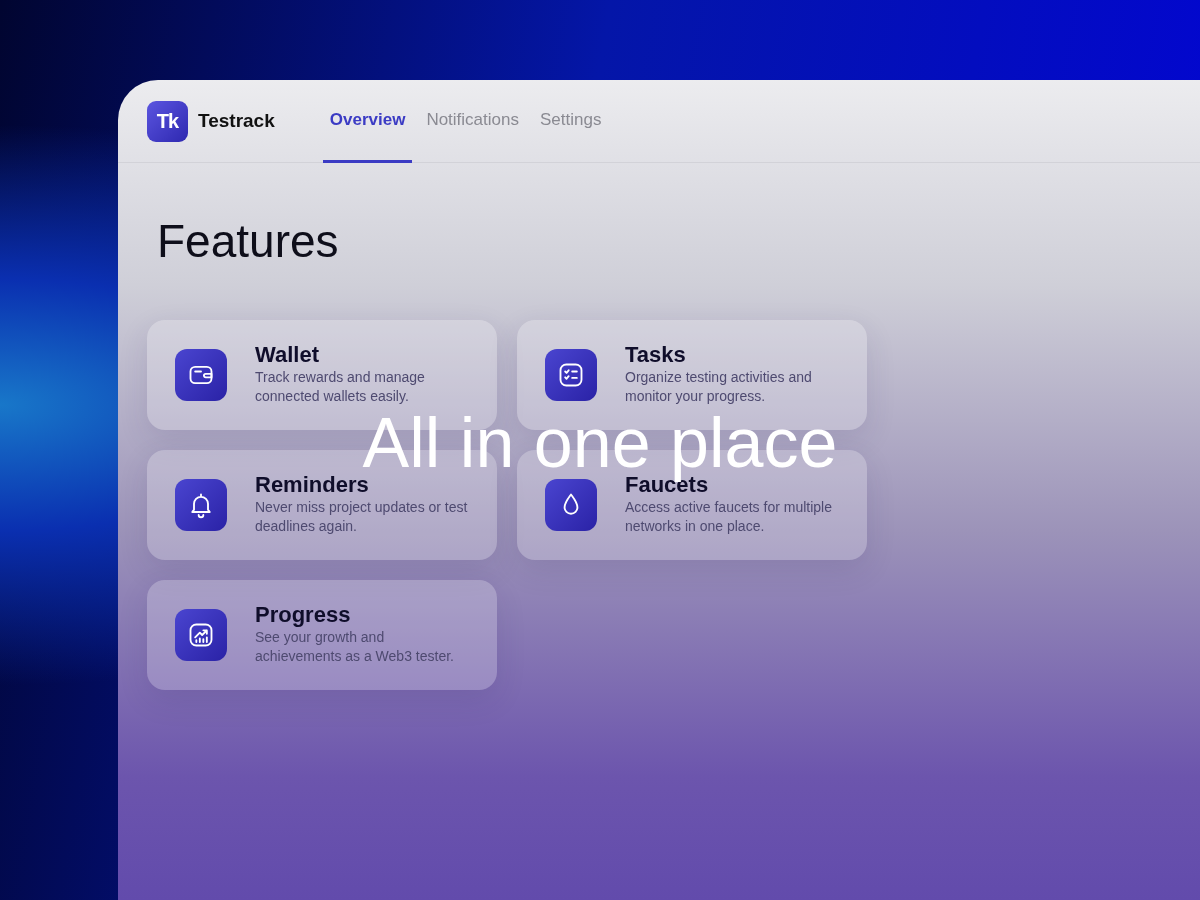 The image size is (1200, 900). Describe the element at coordinates (312, 485) in the screenshot. I see `feature-title: Reminders` at that location.